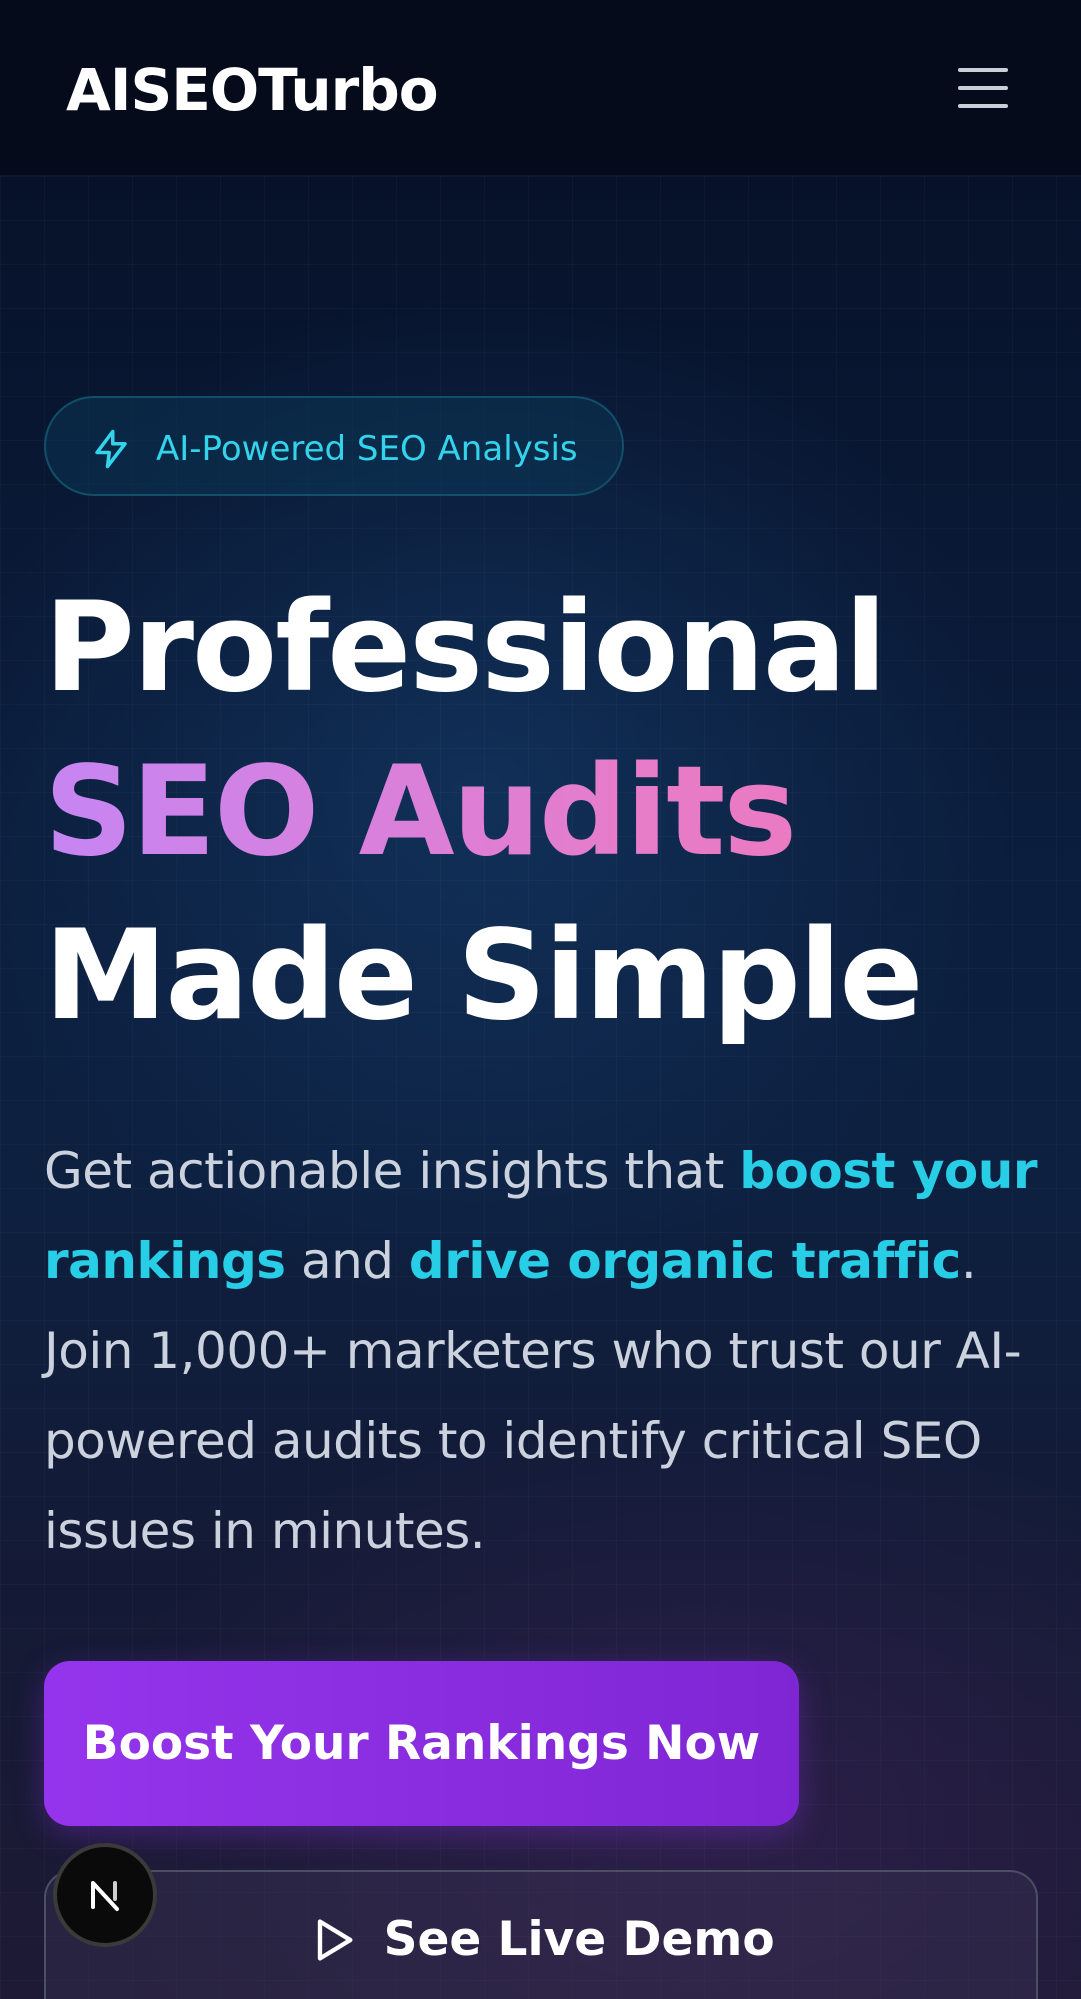 This screenshot has height=1999, width=1081. What do you see at coordinates (483, 976) in the screenshot?
I see `headline-line-3: Made Simple` at bounding box center [483, 976].